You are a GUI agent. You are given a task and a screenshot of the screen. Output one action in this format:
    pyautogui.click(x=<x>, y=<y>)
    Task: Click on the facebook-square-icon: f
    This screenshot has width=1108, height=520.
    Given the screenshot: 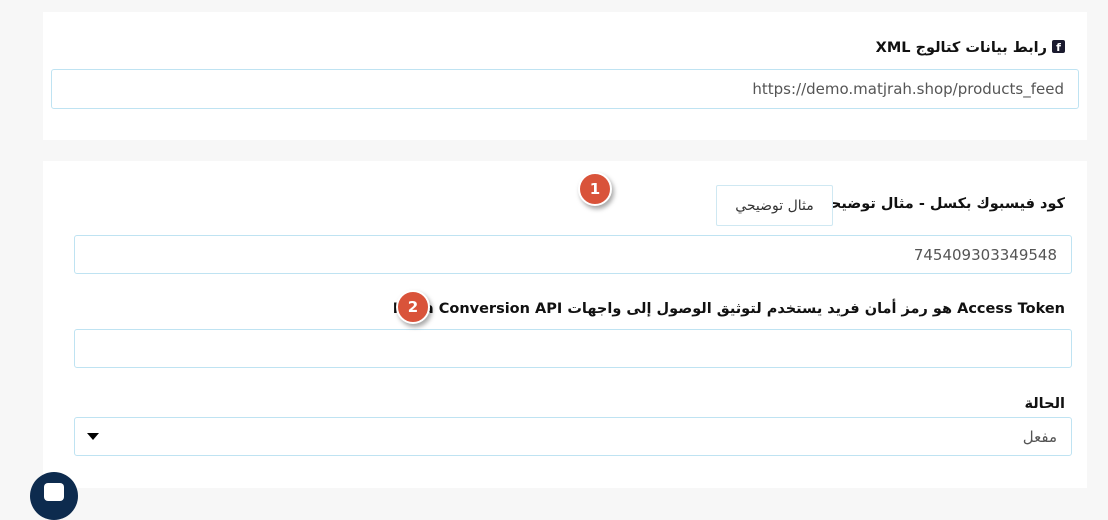 What is the action you would take?
    pyautogui.click(x=1058, y=46)
    